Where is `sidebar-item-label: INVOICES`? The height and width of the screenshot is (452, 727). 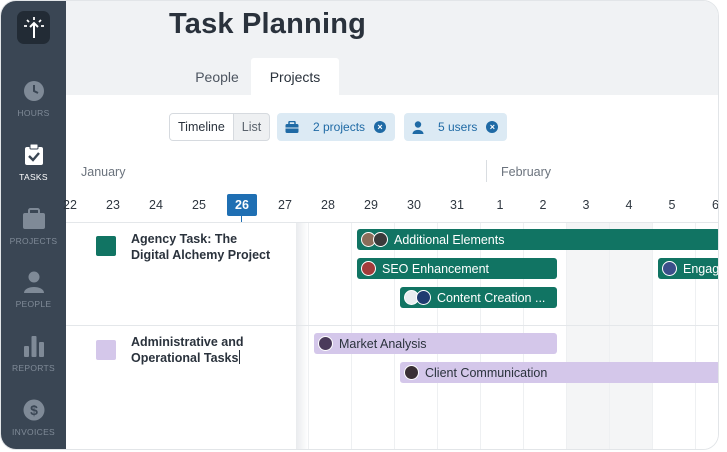
sidebar-item-label: INVOICES is located at coordinates (33, 432).